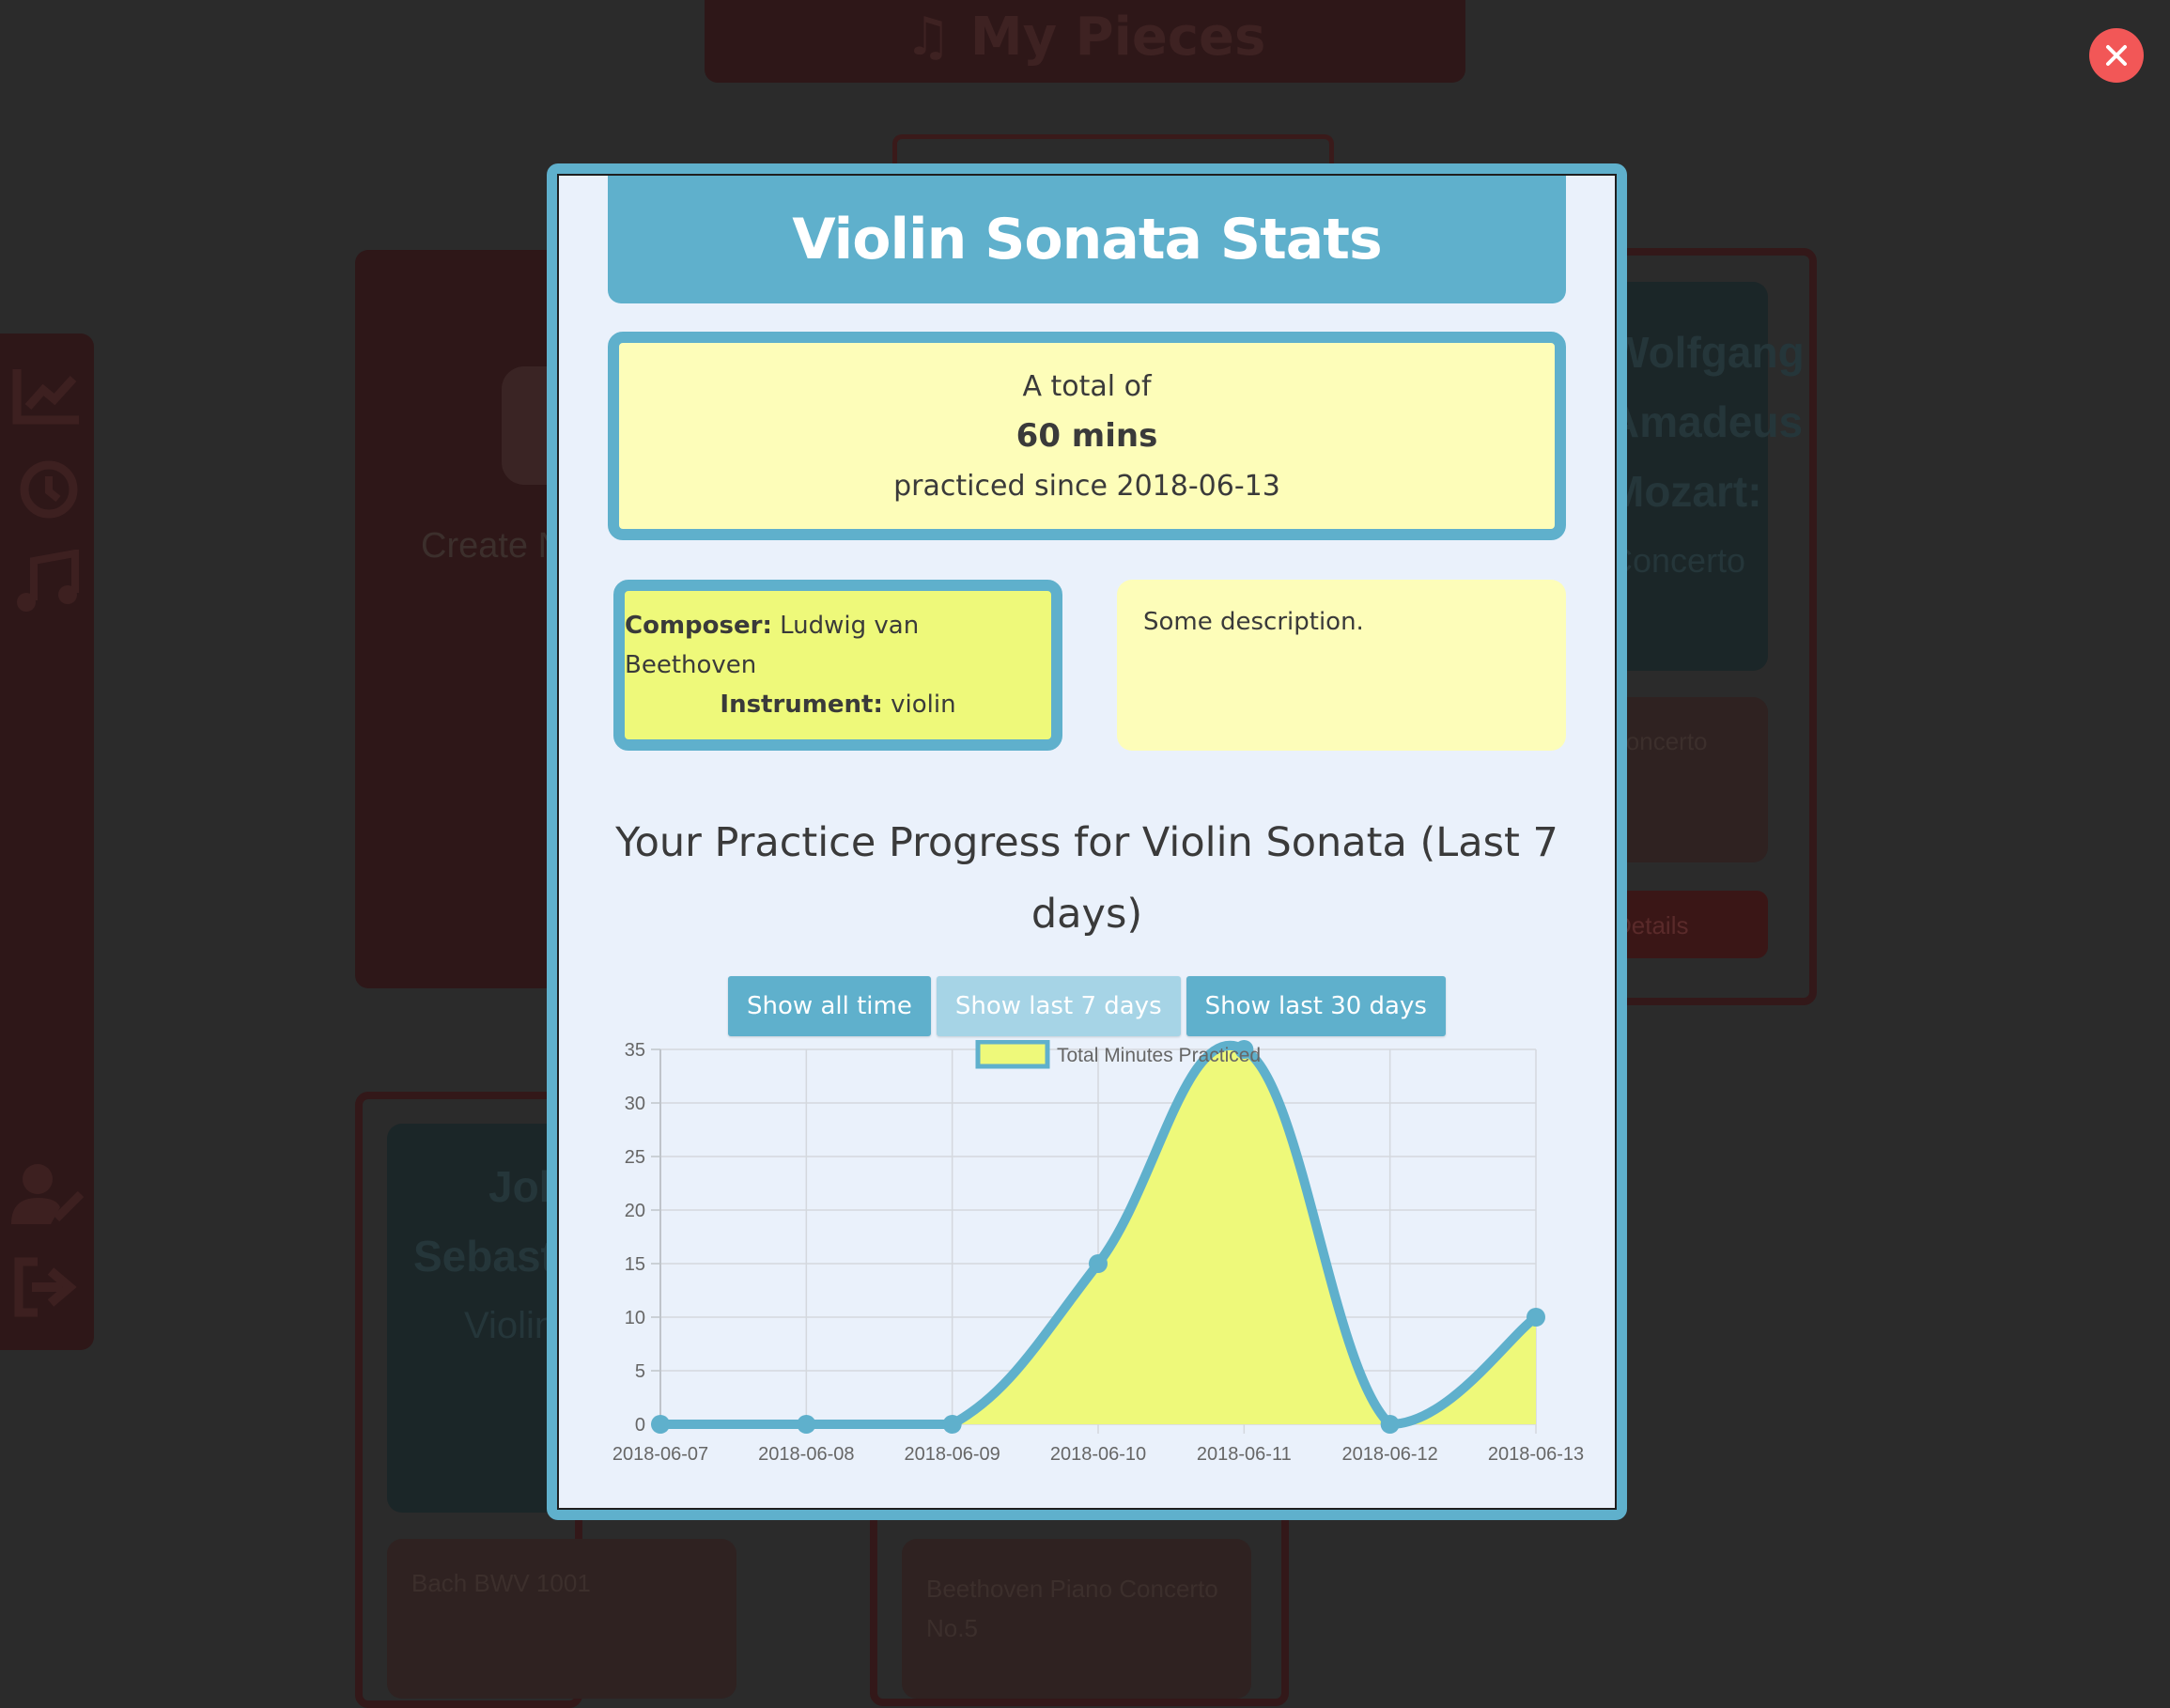  Describe the element at coordinates (1706, 454) in the screenshot. I see `piece-card-composer: Wolfgang Amadeus Mozart: Concerto` at that location.